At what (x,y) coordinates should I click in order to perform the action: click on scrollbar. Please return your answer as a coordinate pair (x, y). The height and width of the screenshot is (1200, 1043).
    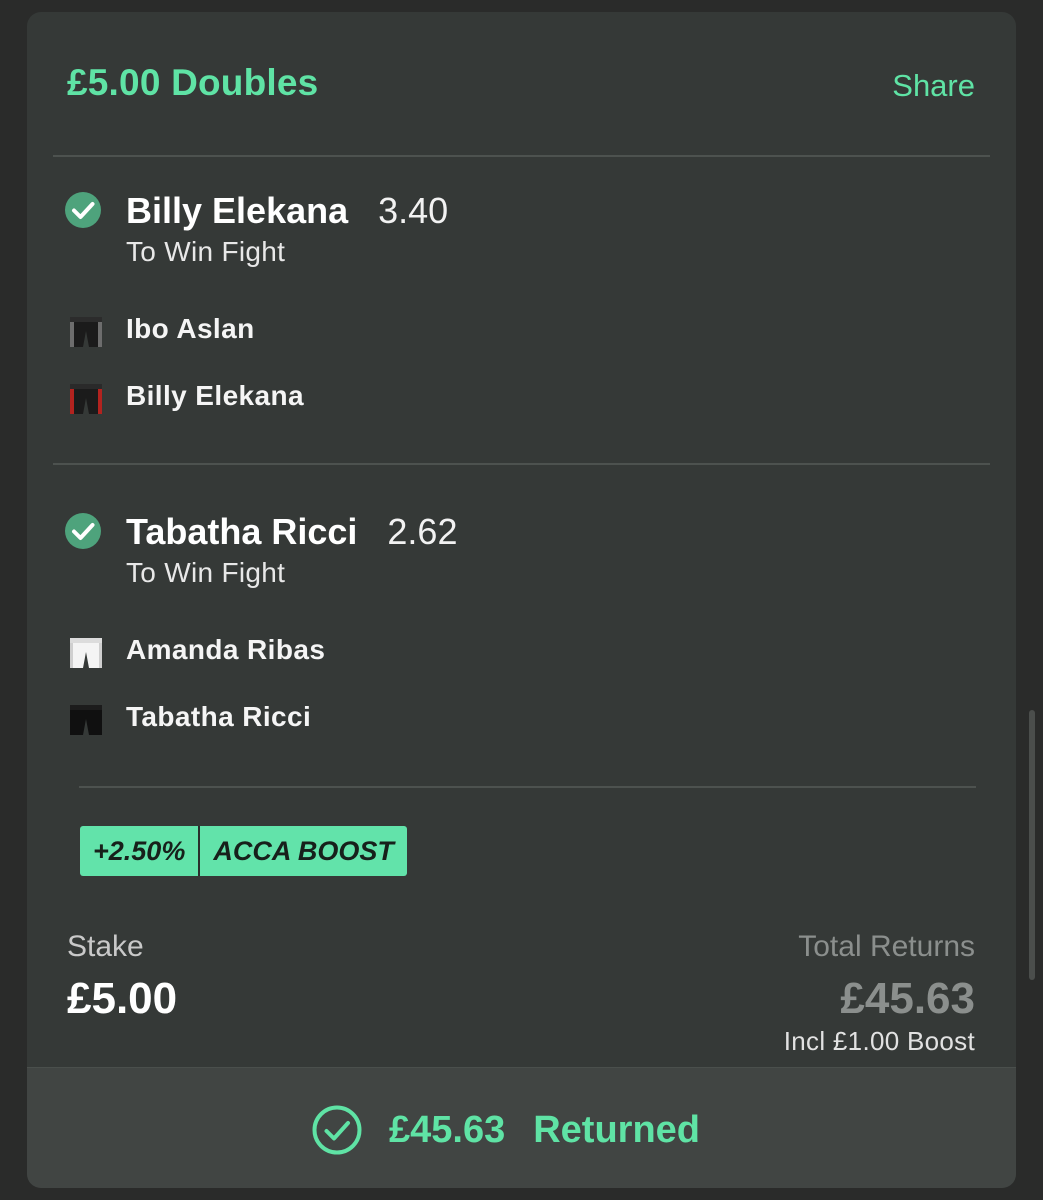
    Looking at the image, I should click on (1032, 845).